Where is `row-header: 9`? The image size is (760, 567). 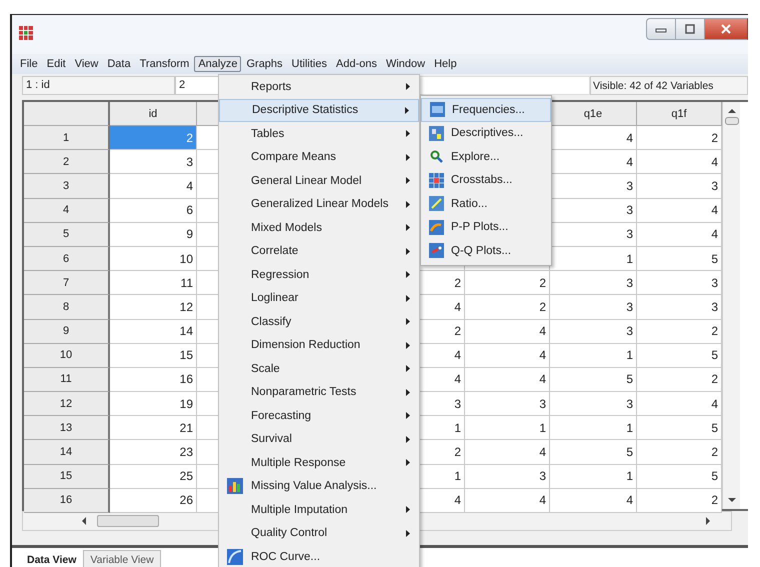
row-header: 9 is located at coordinates (67, 332).